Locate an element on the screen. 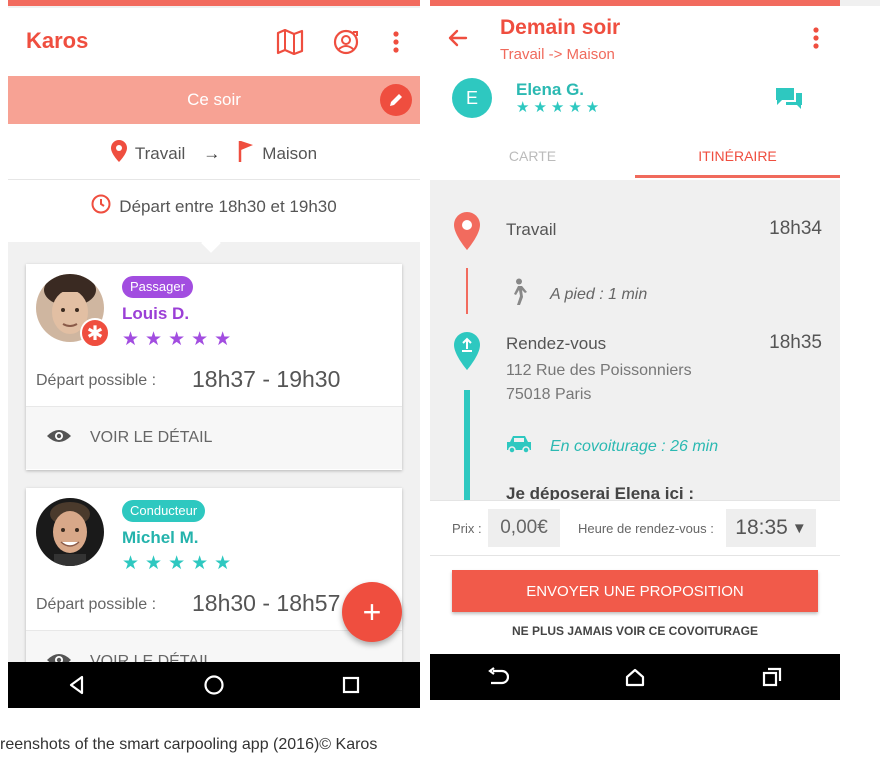 The image size is (880, 764). carpool-badge-icon: ✱ is located at coordinates (95, 333).